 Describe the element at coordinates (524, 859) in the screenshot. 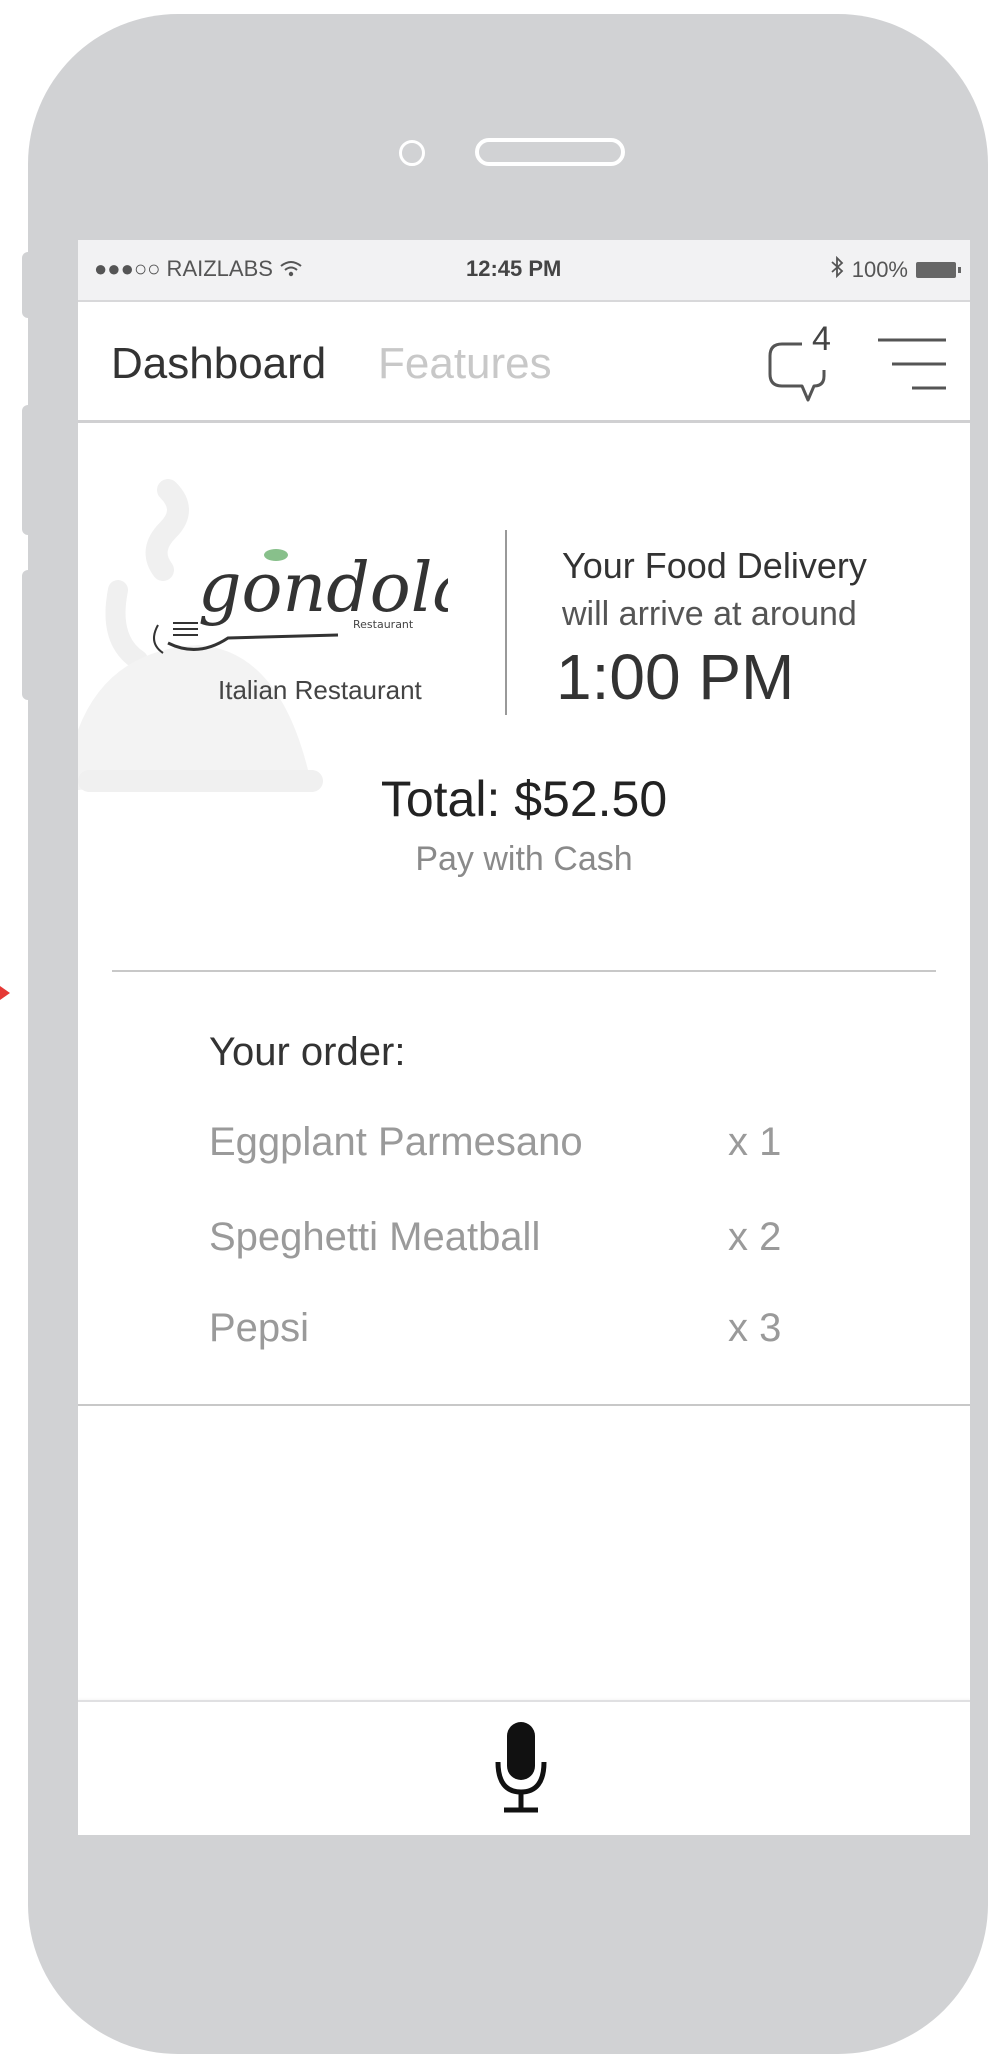

I see `payment-method: Pay with Cash` at that location.